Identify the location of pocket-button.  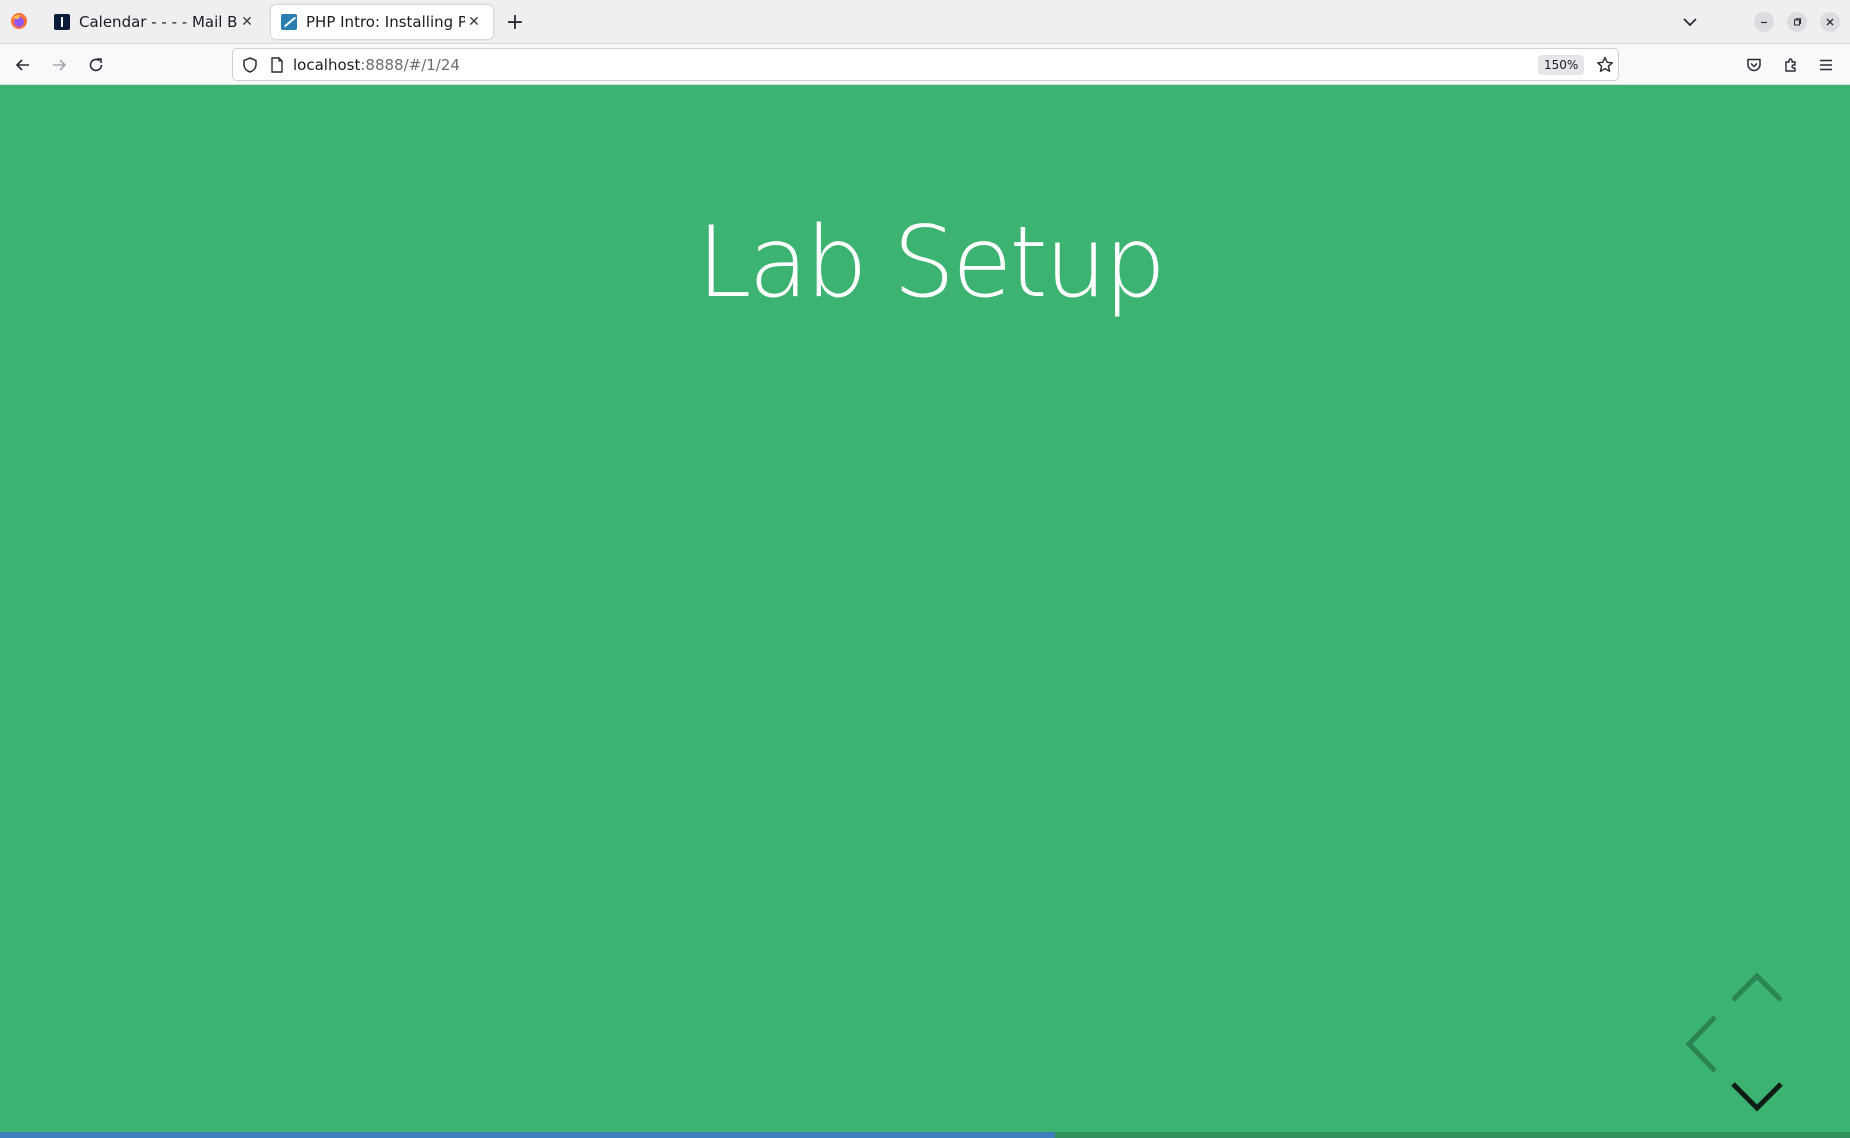
(1754, 65).